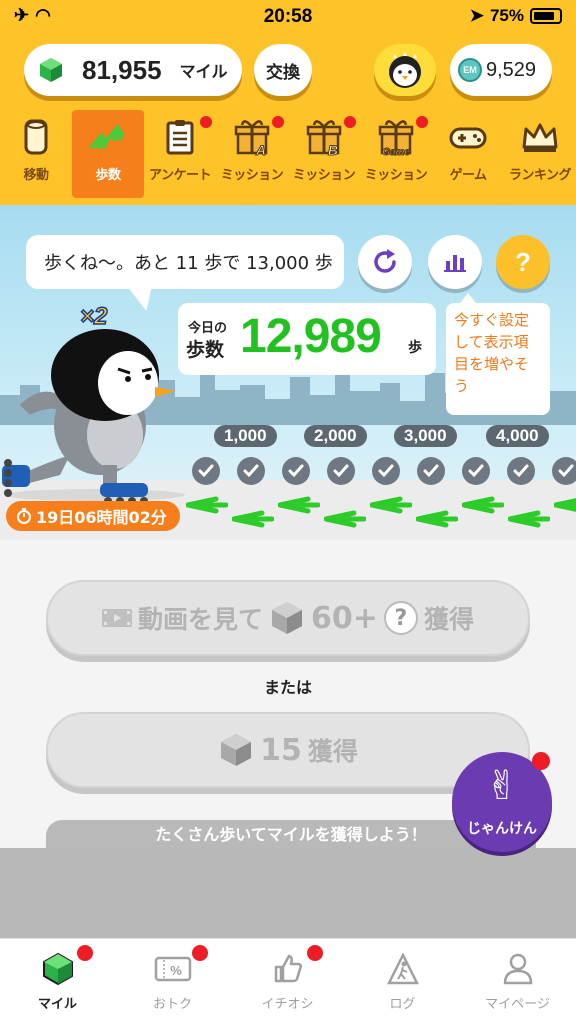 This screenshot has height=1024, width=576. Describe the element at coordinates (93, 417) in the screenshot. I see `penguin-skater-illustration` at that location.